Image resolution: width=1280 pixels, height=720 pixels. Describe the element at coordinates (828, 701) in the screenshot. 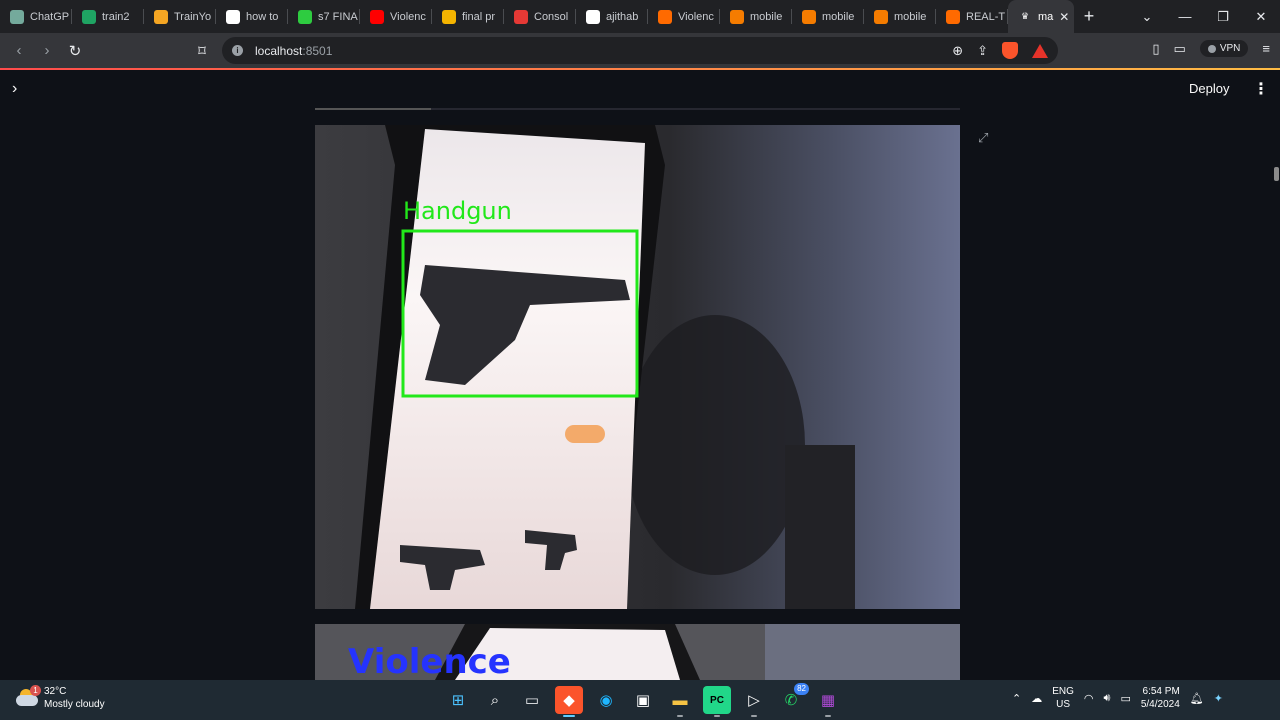

I see `winrar-icon: ▦` at that location.